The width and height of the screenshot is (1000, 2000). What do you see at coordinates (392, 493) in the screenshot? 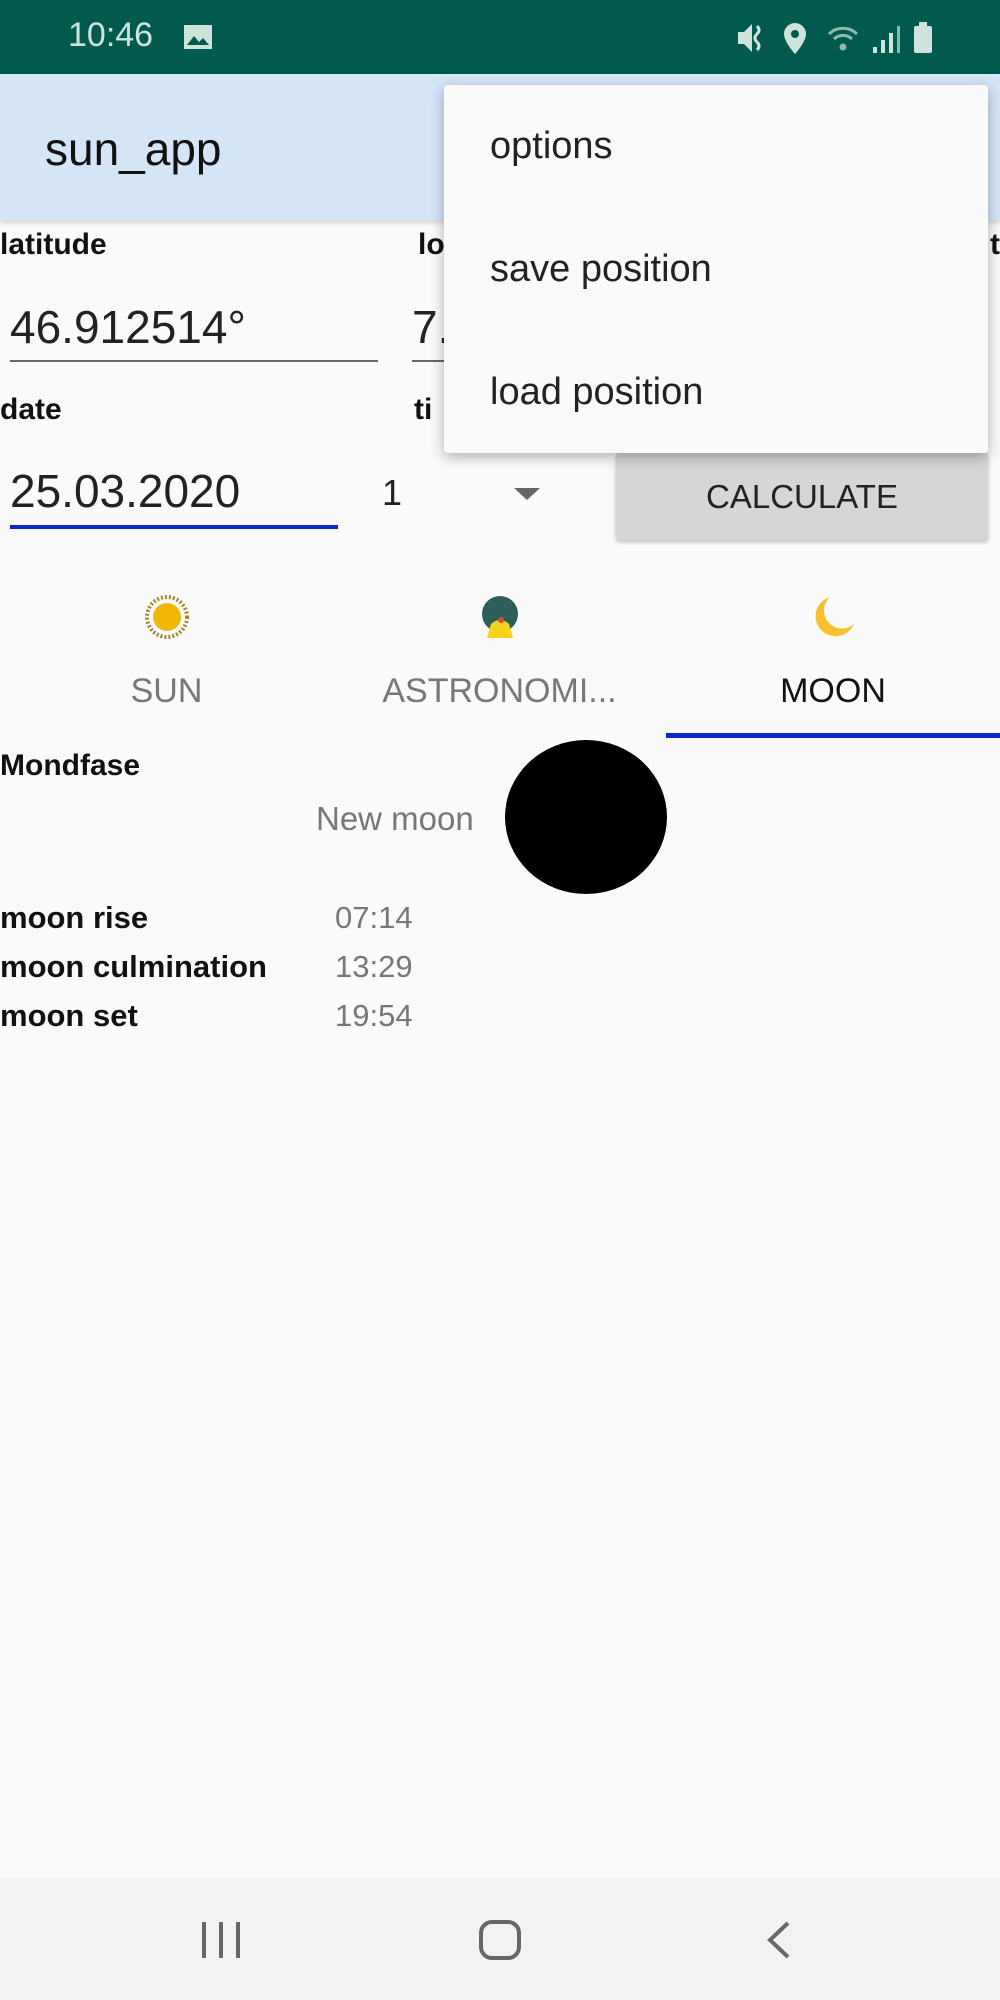
I see `timezone-select: 1` at bounding box center [392, 493].